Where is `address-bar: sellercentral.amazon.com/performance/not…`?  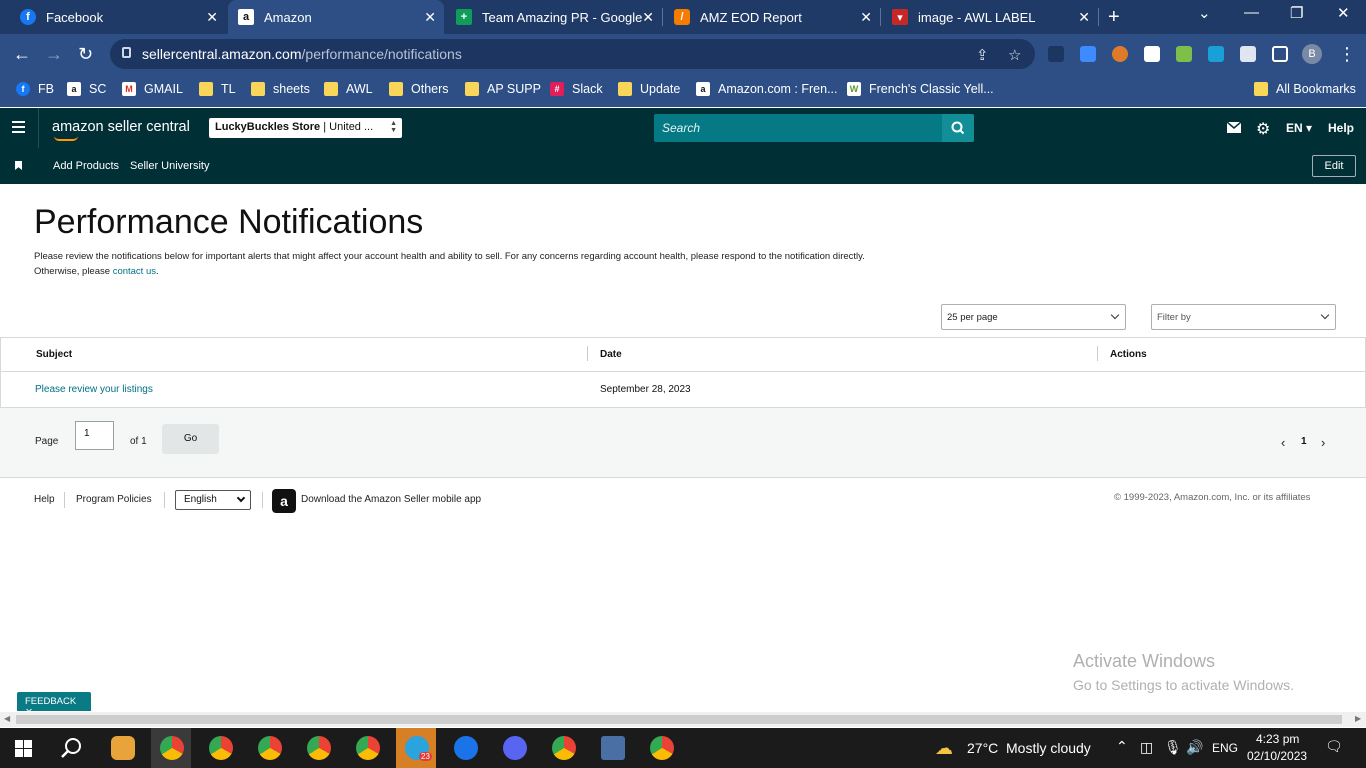
address-bar: sellercentral.amazon.com/performance/not… is located at coordinates (572, 54).